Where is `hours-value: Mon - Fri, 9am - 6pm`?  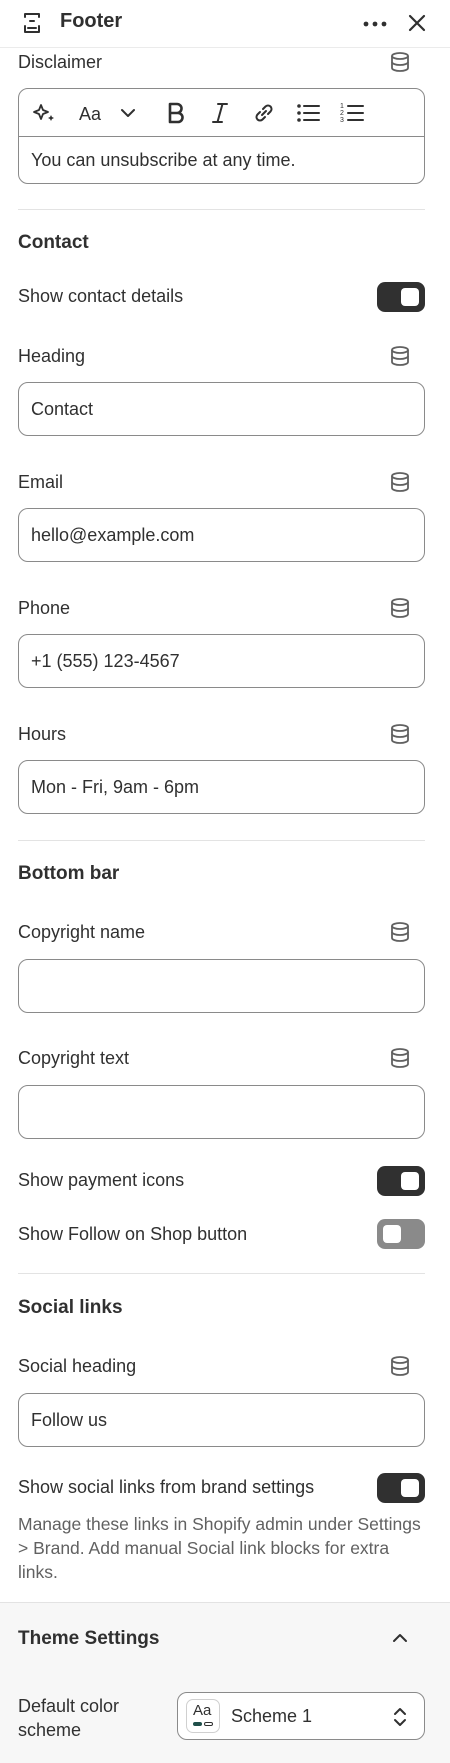
hours-value: Mon - Fri, 9am - 6pm is located at coordinates (115, 787).